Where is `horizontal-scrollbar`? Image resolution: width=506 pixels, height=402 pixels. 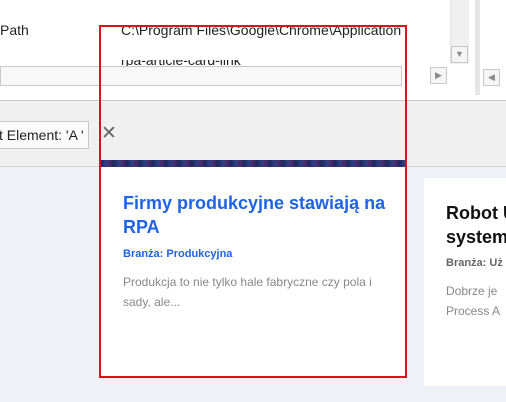 horizontal-scrollbar is located at coordinates (201, 76).